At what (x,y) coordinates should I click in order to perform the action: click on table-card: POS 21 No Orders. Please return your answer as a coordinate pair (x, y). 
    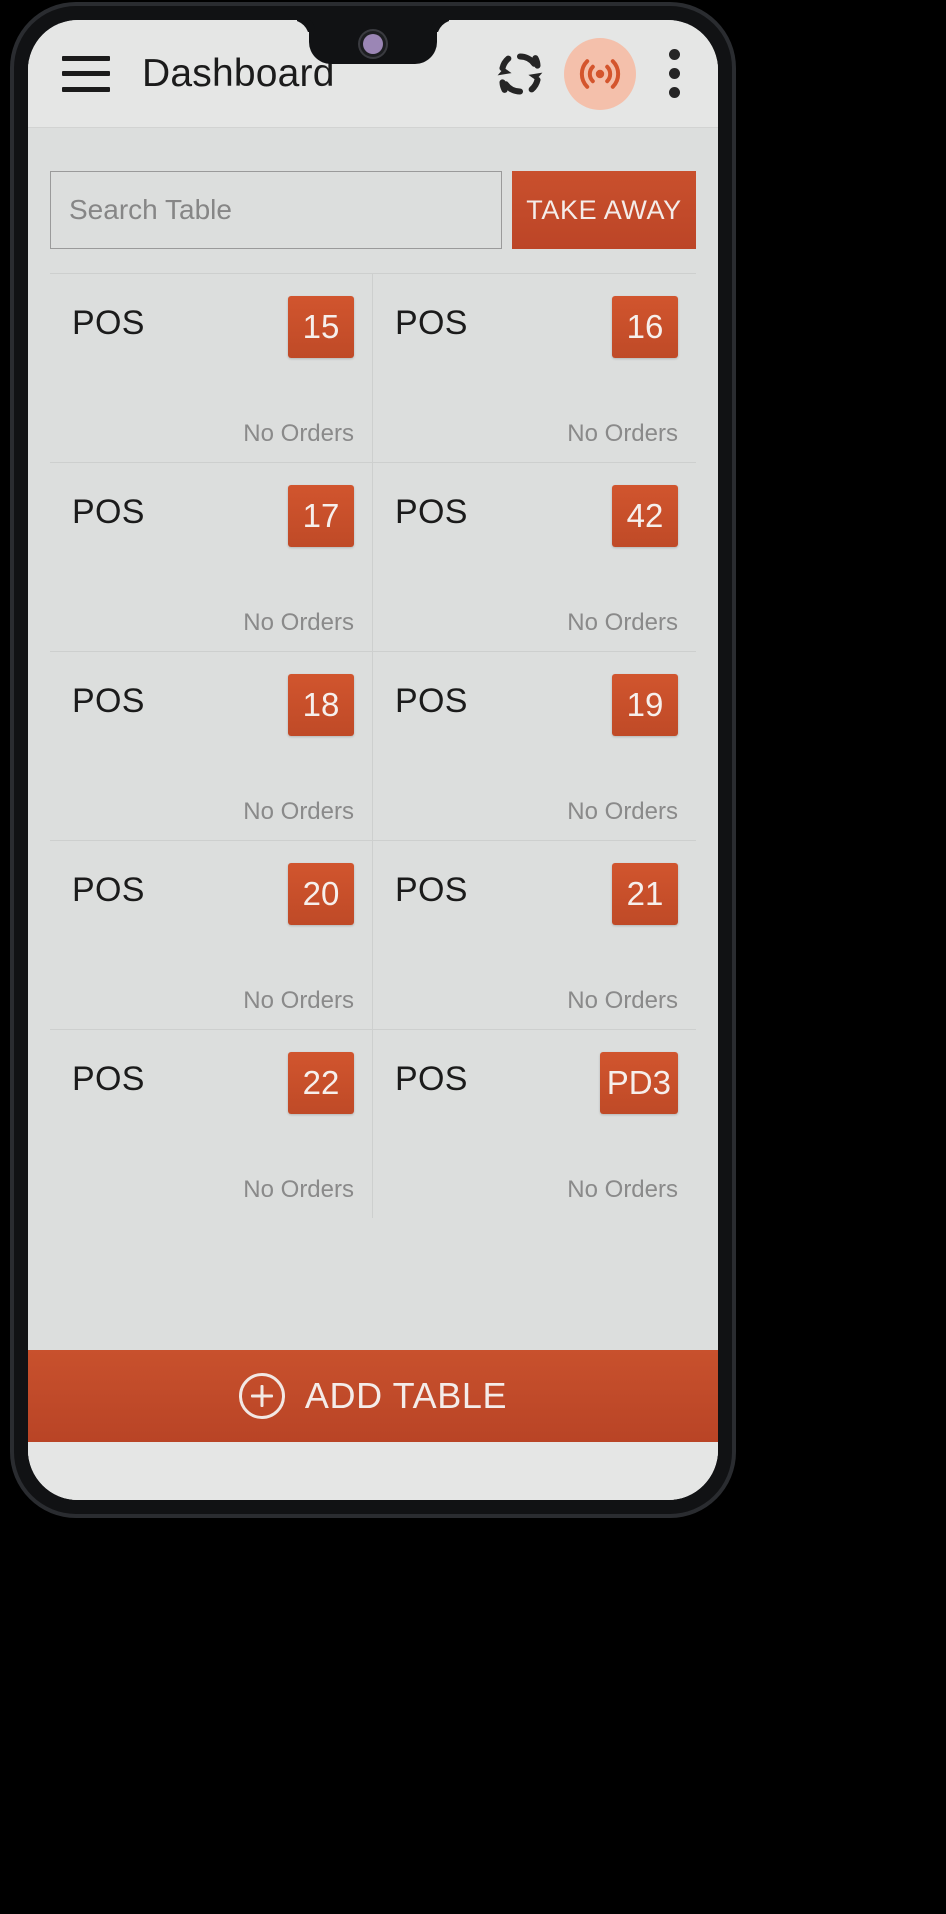
    Looking at the image, I should click on (534, 934).